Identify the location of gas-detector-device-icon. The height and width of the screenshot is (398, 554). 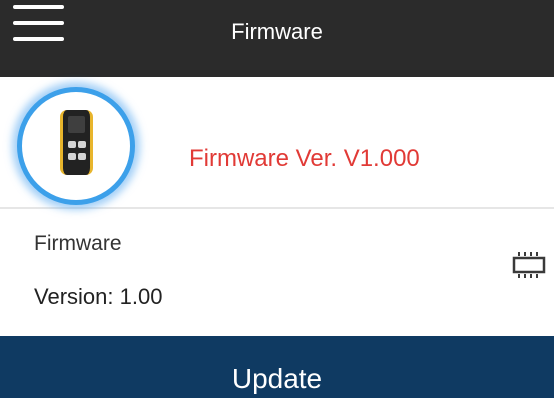
(76, 142).